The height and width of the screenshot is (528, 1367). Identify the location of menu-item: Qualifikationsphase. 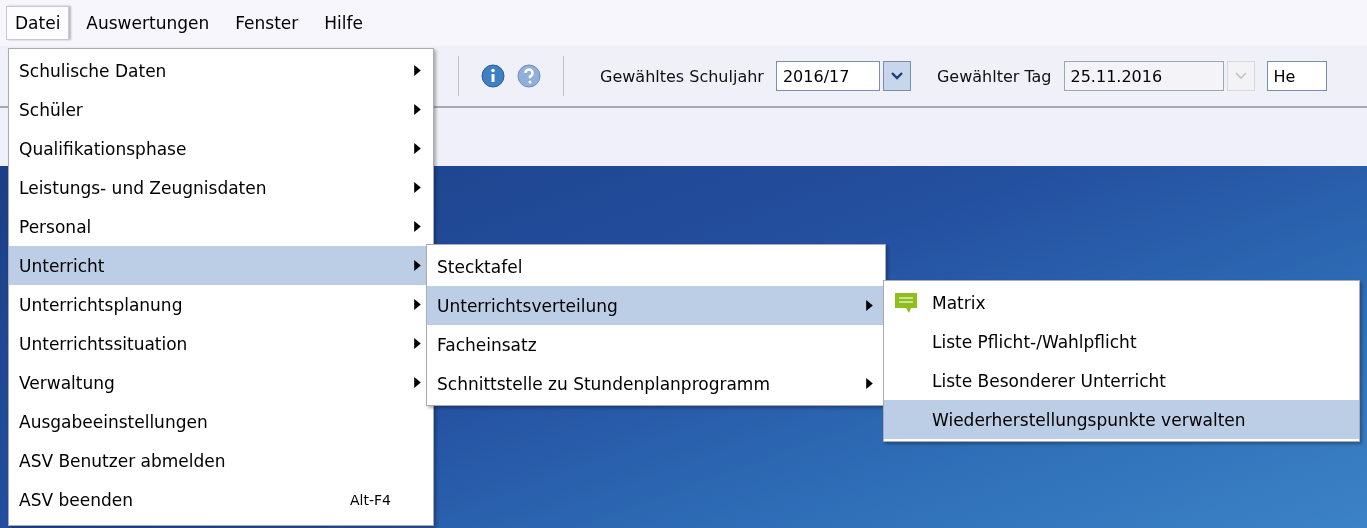
(221, 148).